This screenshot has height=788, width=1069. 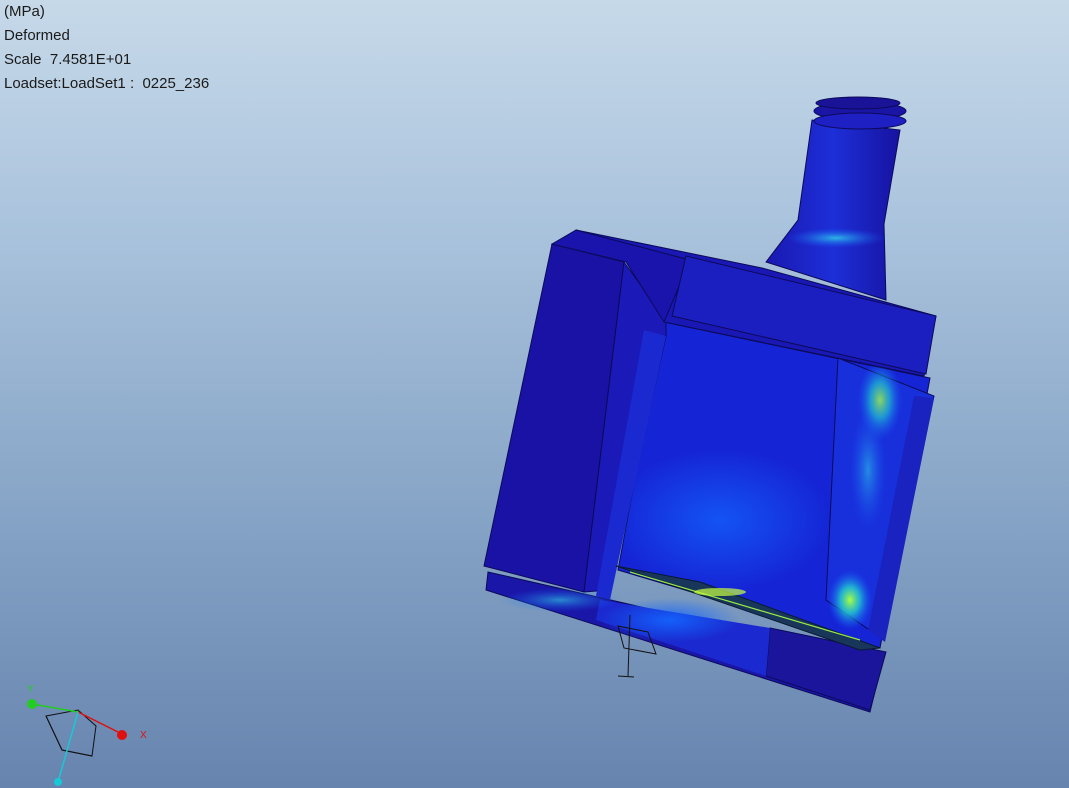 What do you see at coordinates (32, 704) in the screenshot?
I see `y-axis-icon` at bounding box center [32, 704].